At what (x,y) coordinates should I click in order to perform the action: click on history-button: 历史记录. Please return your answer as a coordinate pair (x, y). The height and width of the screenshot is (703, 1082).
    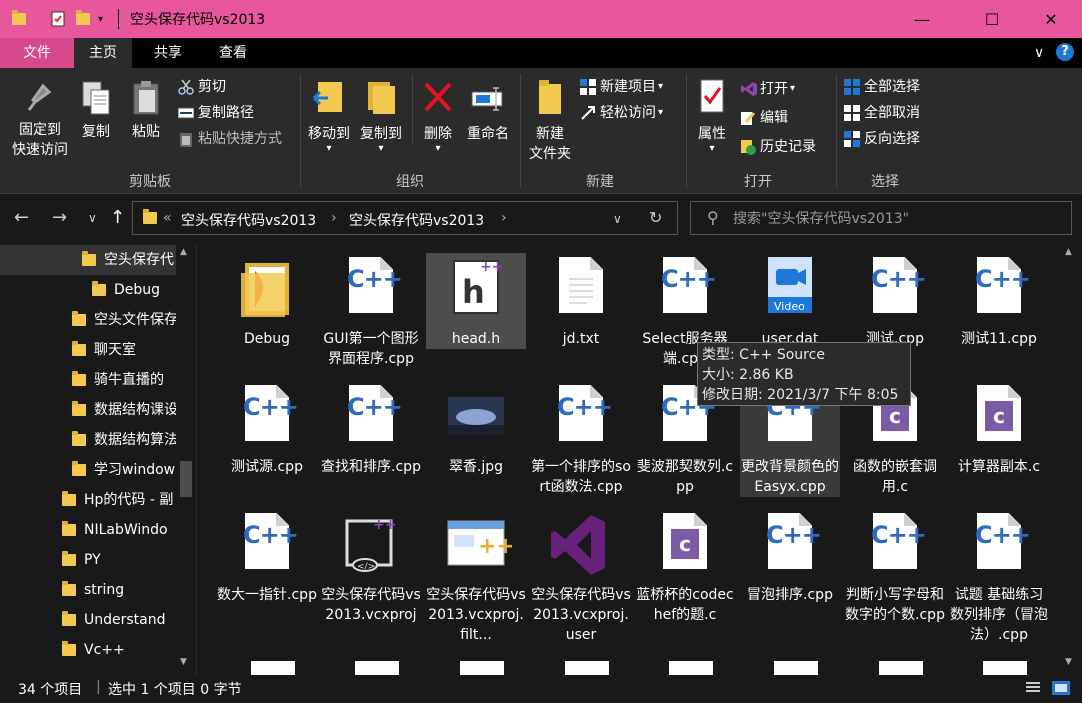
    Looking at the image, I should click on (778, 147).